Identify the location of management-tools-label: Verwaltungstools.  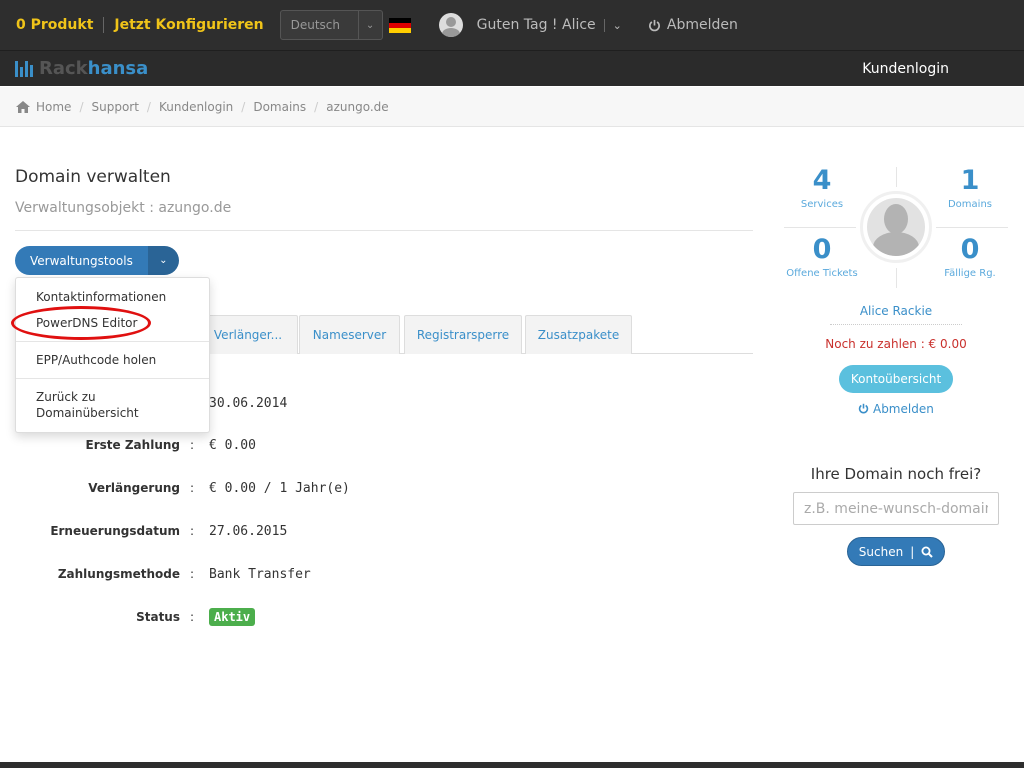
(81, 260).